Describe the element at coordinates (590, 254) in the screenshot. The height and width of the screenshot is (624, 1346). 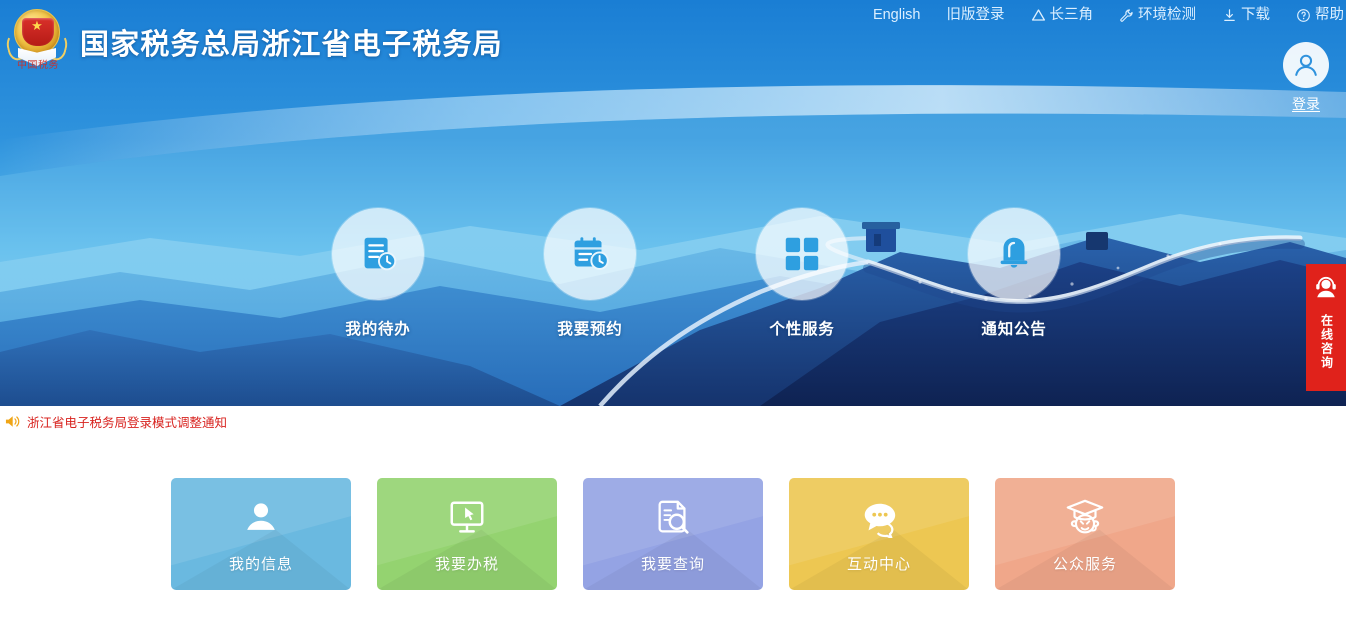
I see `calendar-clock-icon` at that location.